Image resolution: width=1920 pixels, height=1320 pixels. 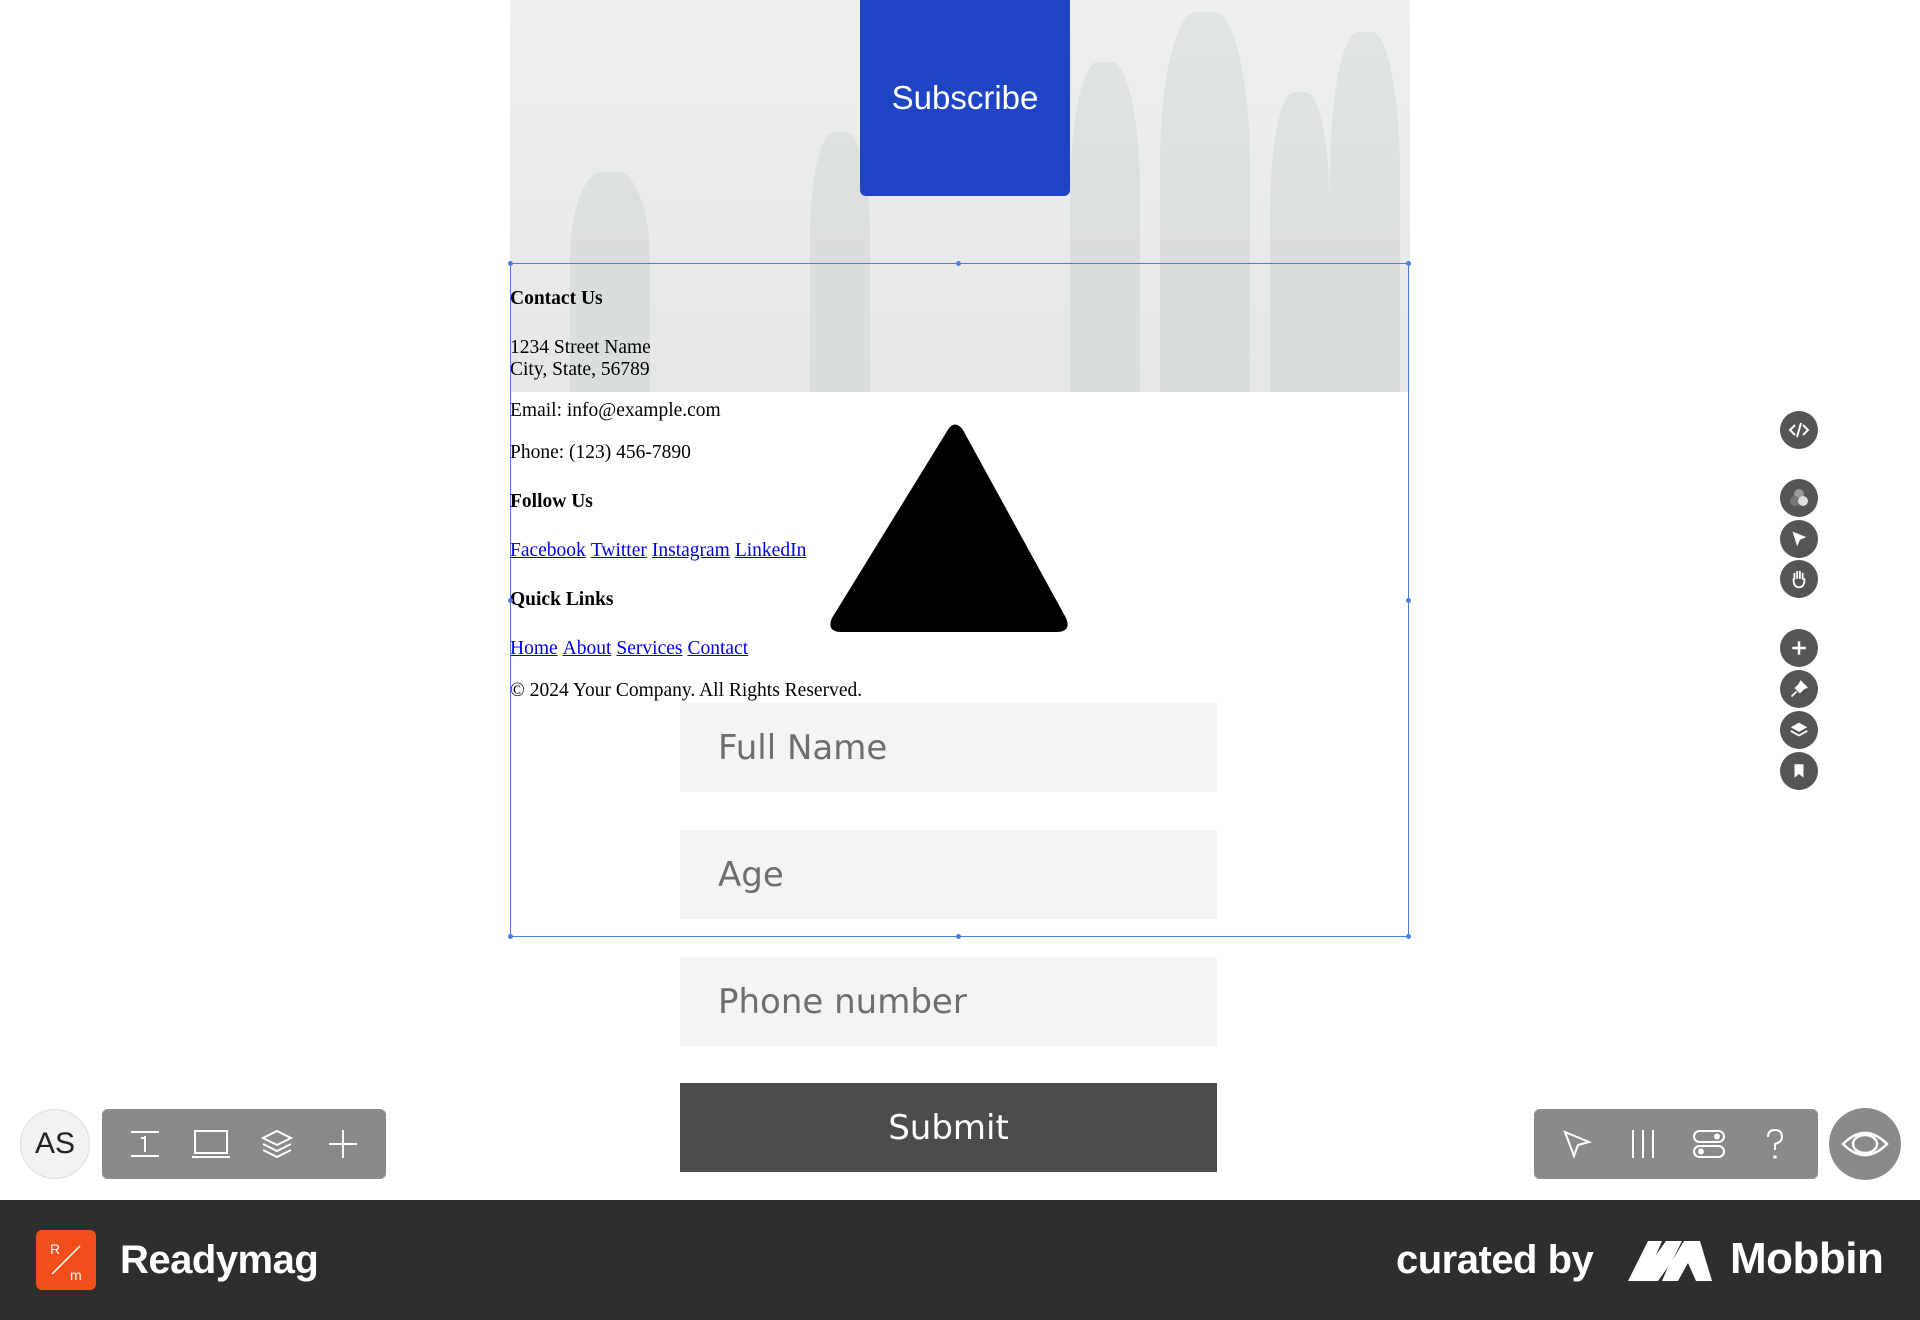 What do you see at coordinates (1495, 1260) in the screenshot?
I see `curated-by-label: curated by` at bounding box center [1495, 1260].